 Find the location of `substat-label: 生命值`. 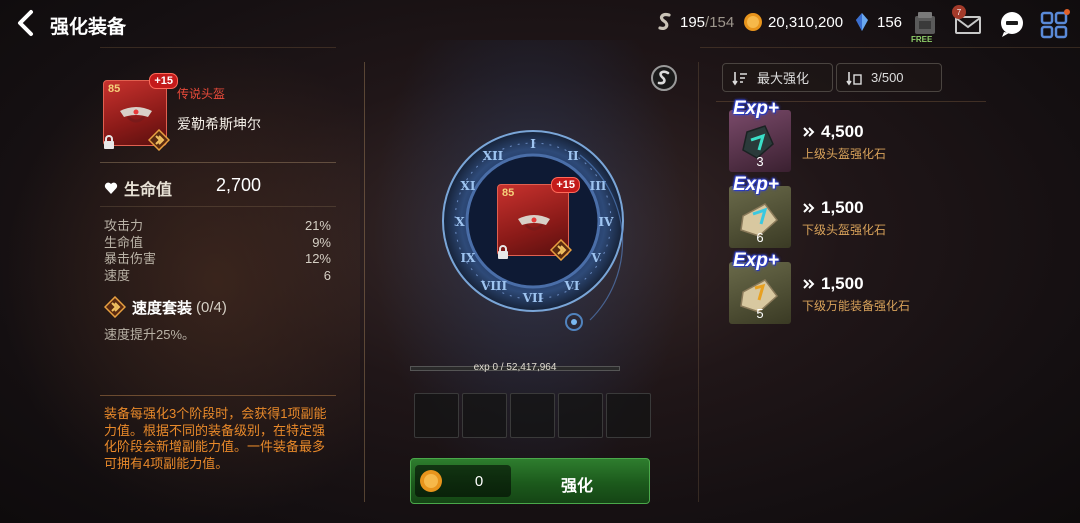

substat-label: 生命值 is located at coordinates (124, 242).